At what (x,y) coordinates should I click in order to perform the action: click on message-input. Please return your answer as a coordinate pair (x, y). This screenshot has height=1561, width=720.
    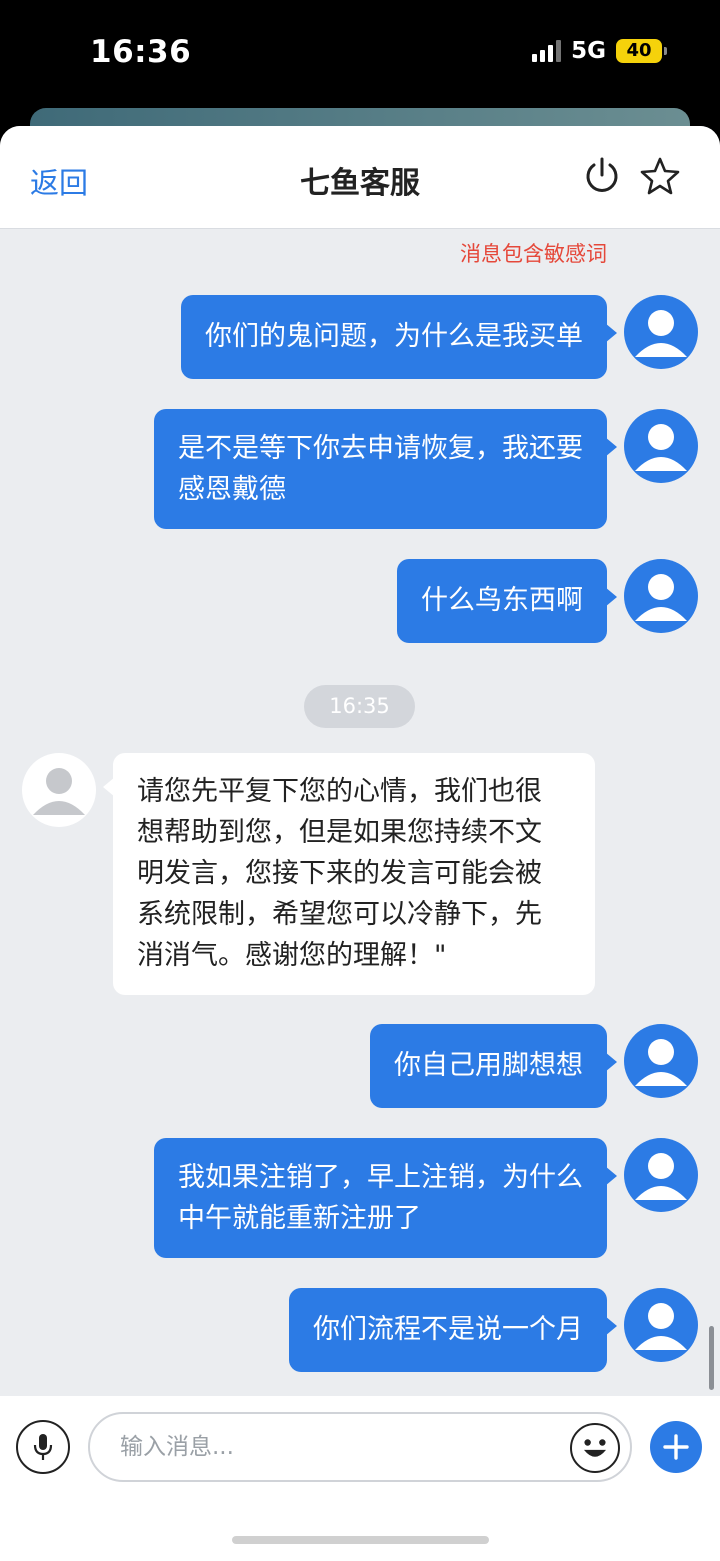
    Looking at the image, I should click on (330, 1447).